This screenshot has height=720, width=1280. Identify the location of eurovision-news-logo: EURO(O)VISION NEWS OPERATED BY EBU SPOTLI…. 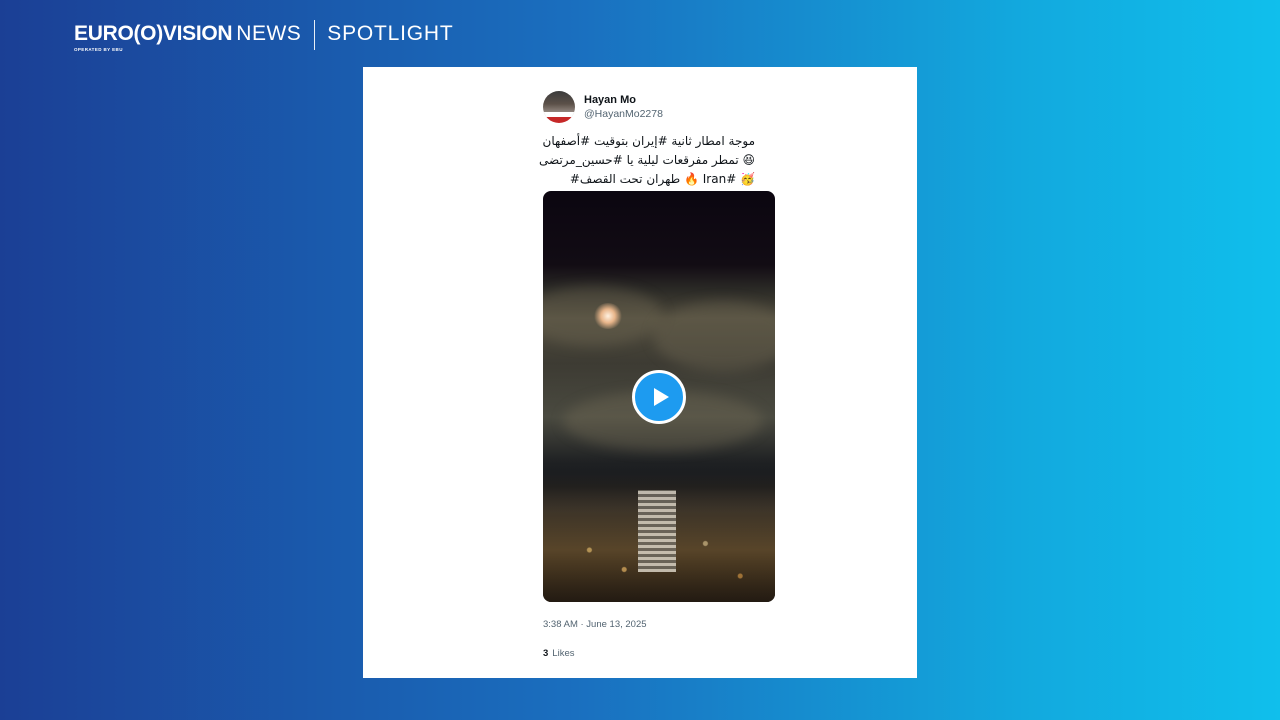
(264, 37).